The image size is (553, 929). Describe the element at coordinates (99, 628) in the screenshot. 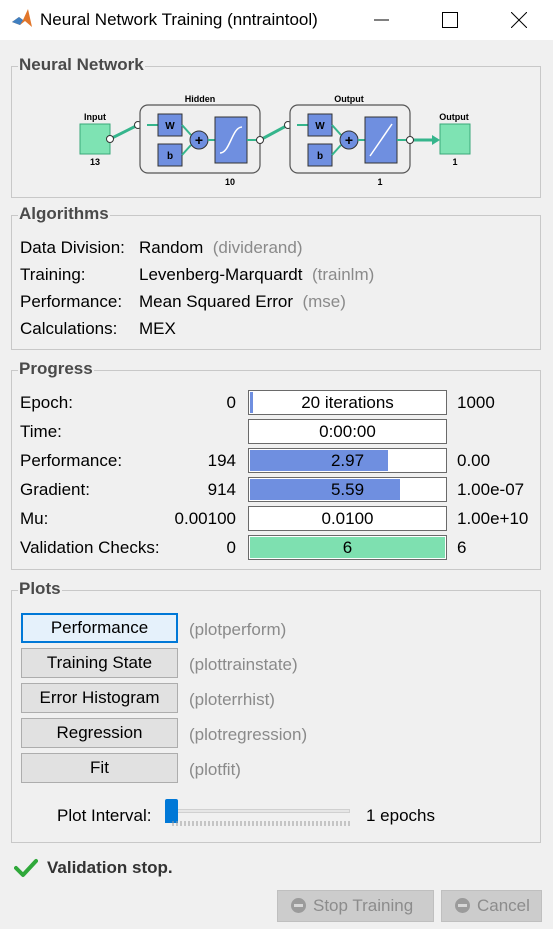

I see `plot-performance-button: Performance` at that location.